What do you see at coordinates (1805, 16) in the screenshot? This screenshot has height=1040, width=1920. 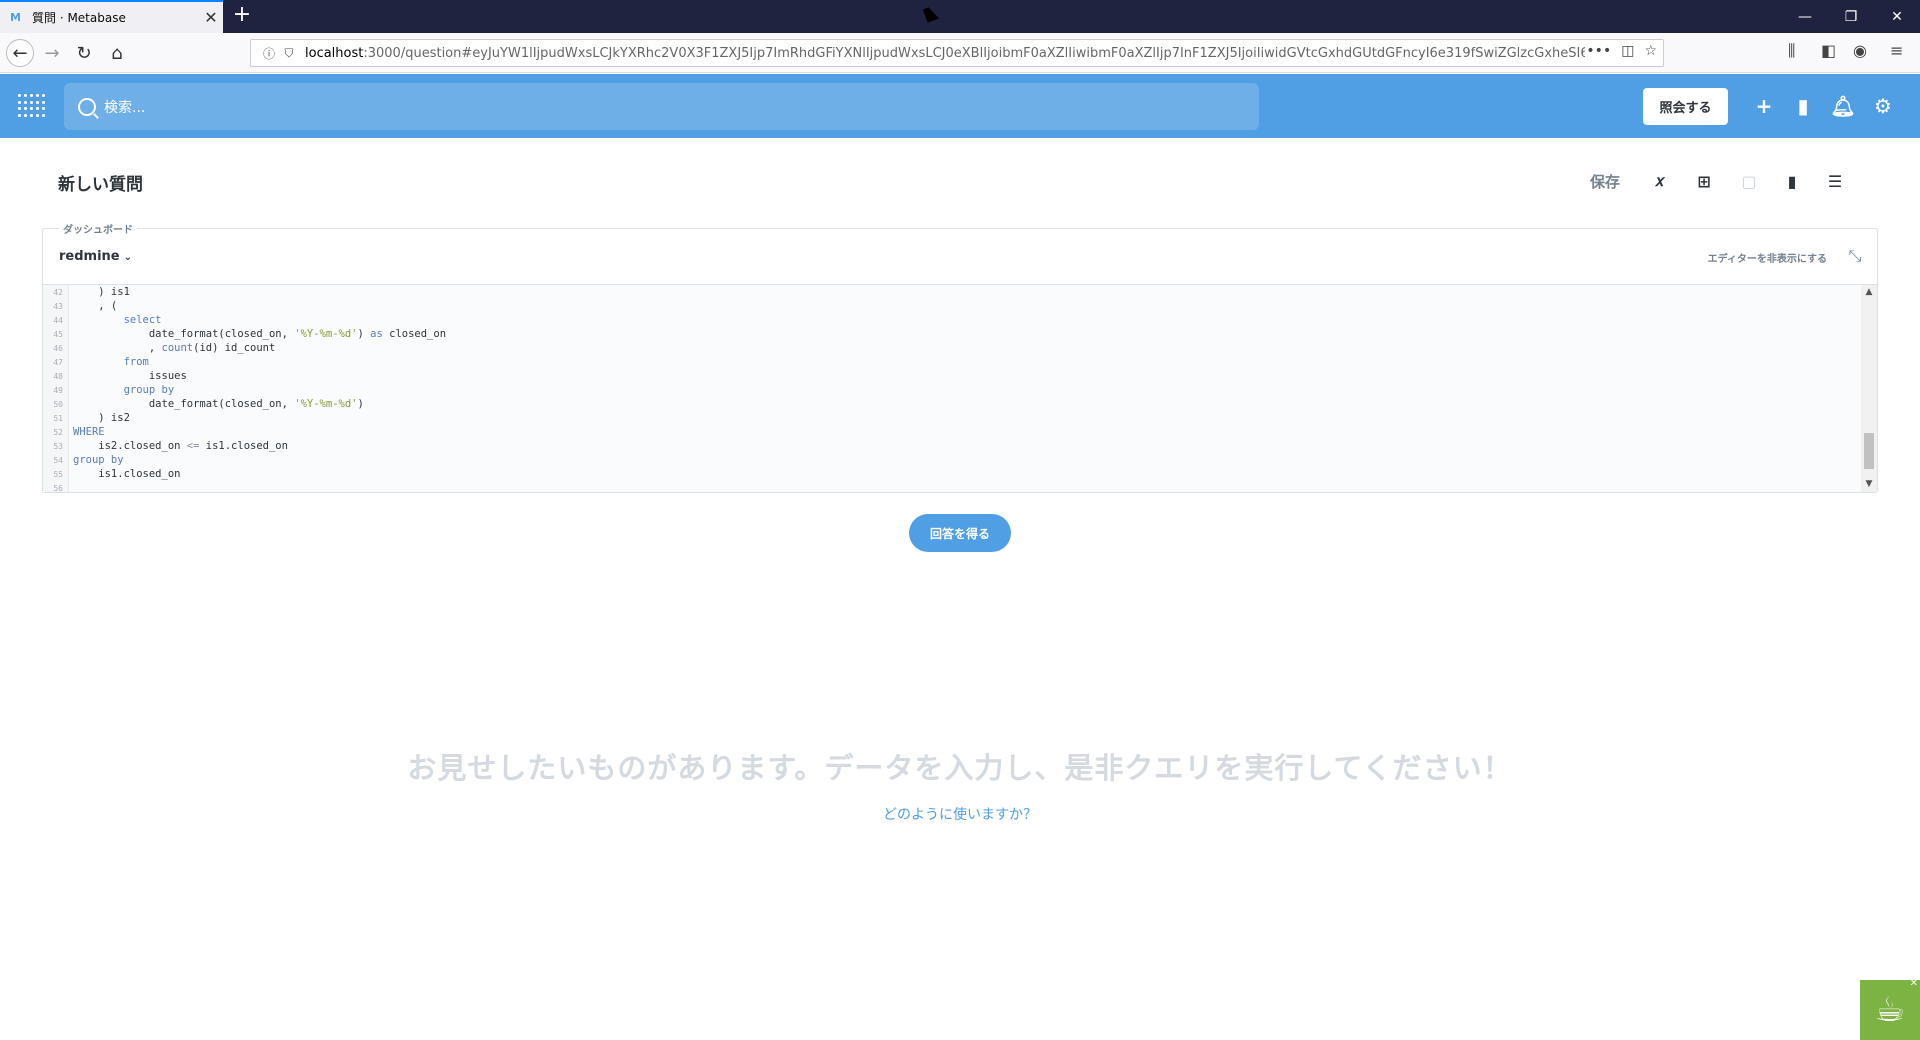 I see `minimize-icon: —` at bounding box center [1805, 16].